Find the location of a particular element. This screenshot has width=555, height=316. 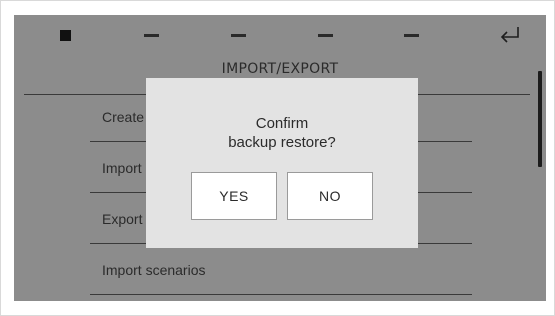

stop-button is located at coordinates (65, 35).